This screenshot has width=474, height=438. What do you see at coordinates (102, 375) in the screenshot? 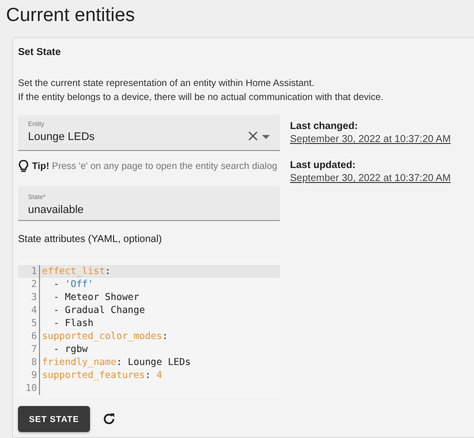
I see `code-line: supported_features: 4` at bounding box center [102, 375].